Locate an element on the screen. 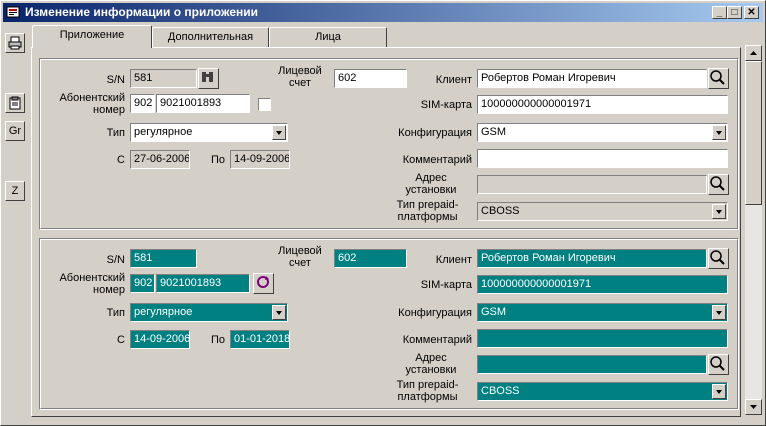  minimize-button: _ is located at coordinates (719, 12).